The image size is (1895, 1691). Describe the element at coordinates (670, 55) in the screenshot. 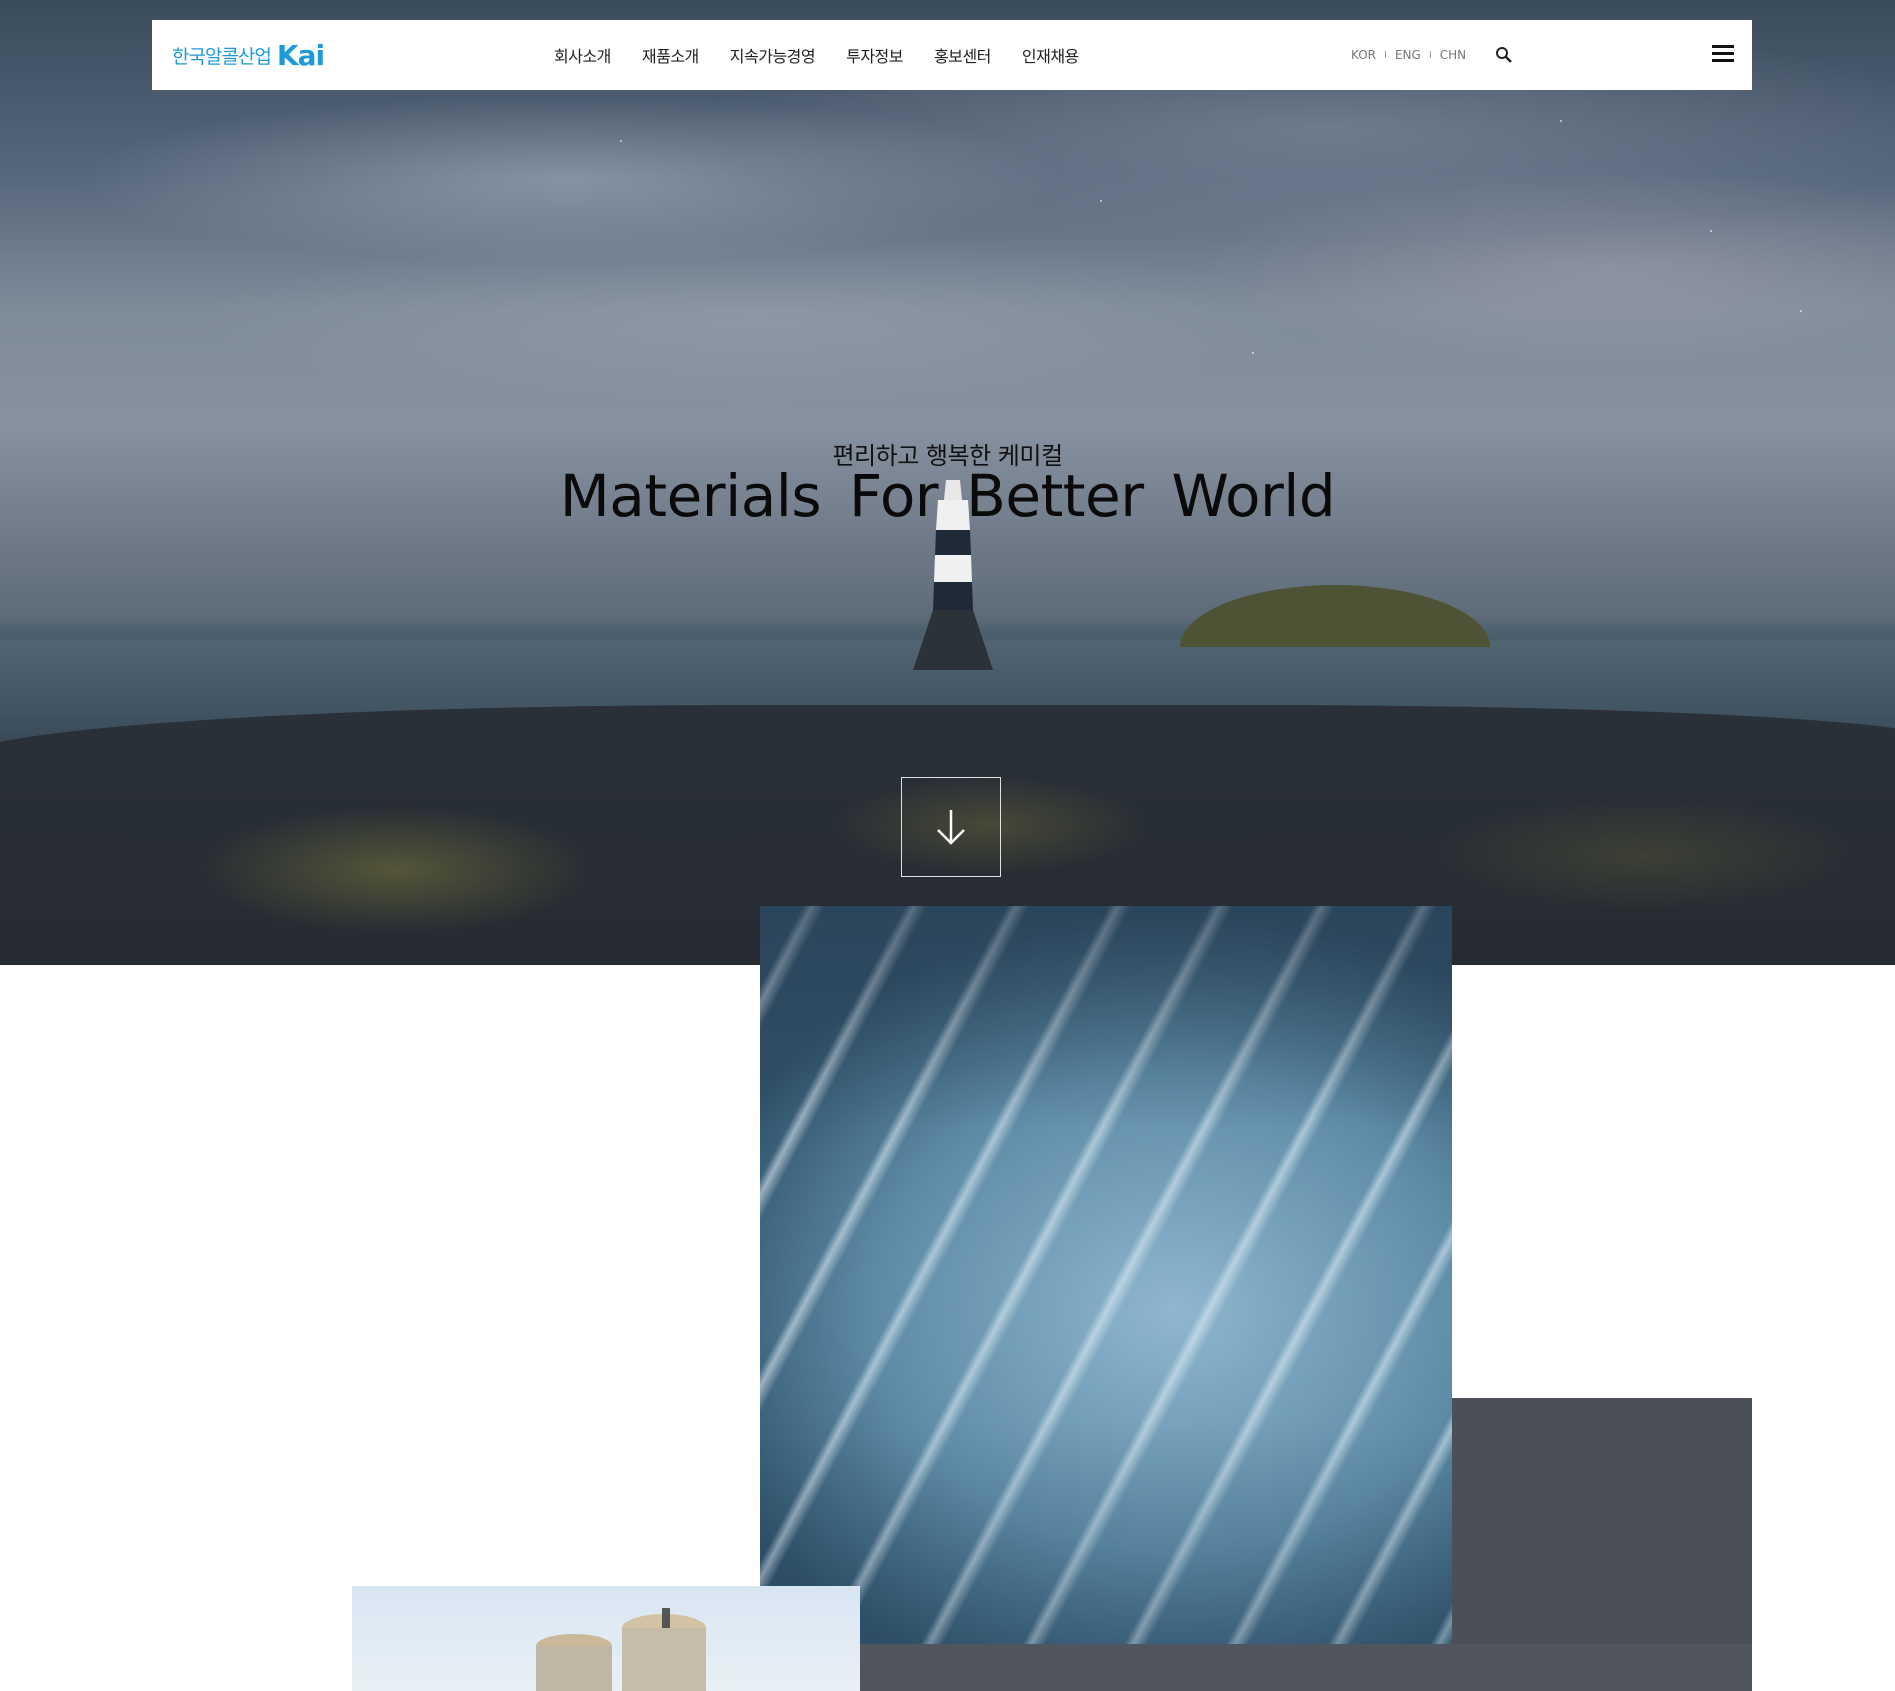

I see `nav-item-products: 재품소개` at that location.